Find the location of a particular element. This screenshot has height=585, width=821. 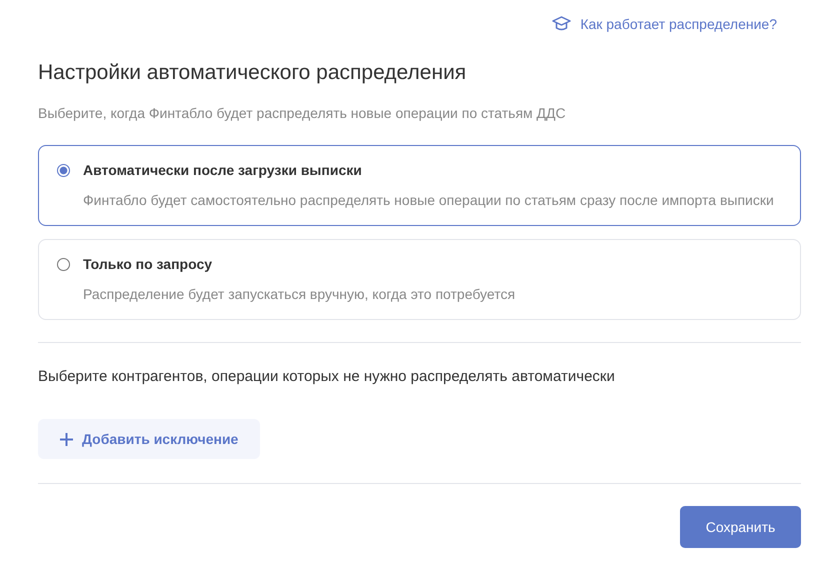

help-link: Как работает распределение? is located at coordinates (664, 24).